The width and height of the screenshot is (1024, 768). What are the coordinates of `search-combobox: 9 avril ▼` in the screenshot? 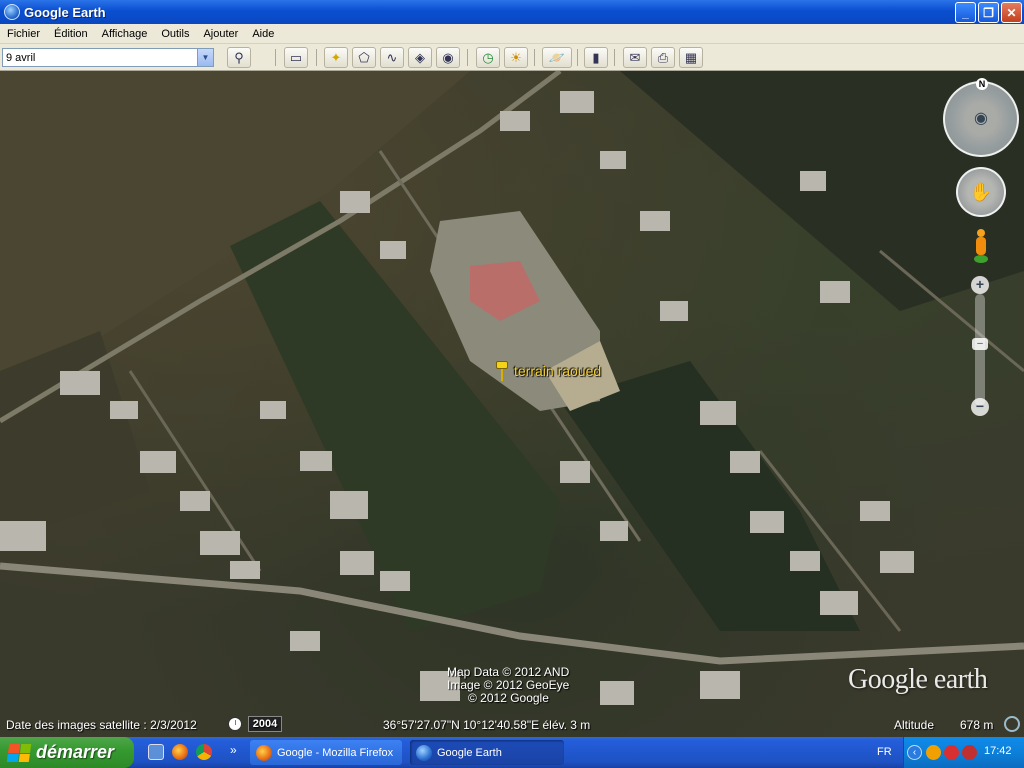 It's located at (108, 57).